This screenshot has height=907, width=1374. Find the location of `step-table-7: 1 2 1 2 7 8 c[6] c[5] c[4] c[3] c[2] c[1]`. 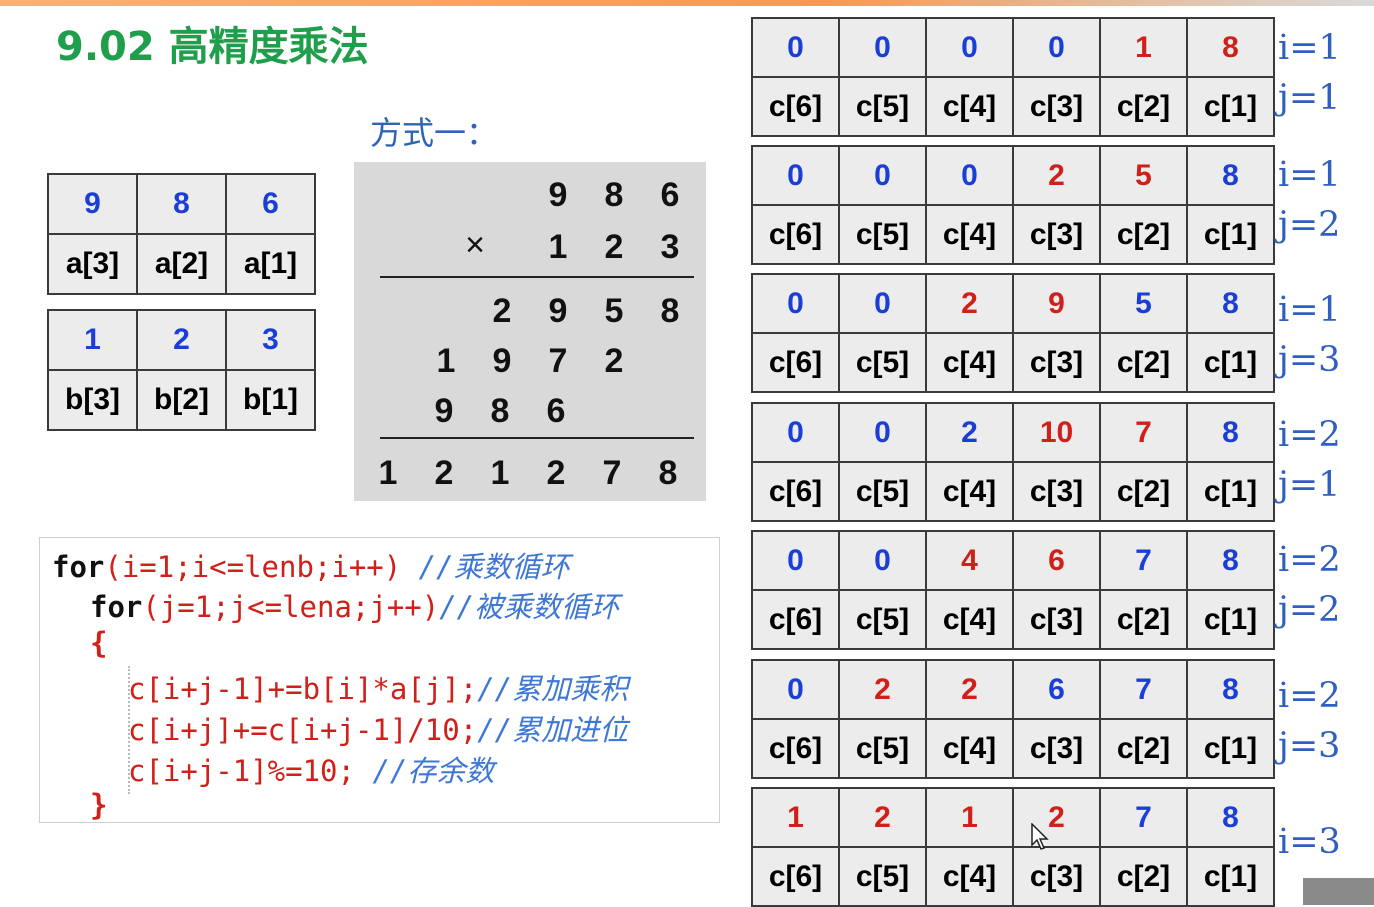

step-table-7: 1 2 1 2 7 8 c[6] c[5] c[4] c[3] c[2] c[1] is located at coordinates (1013, 847).